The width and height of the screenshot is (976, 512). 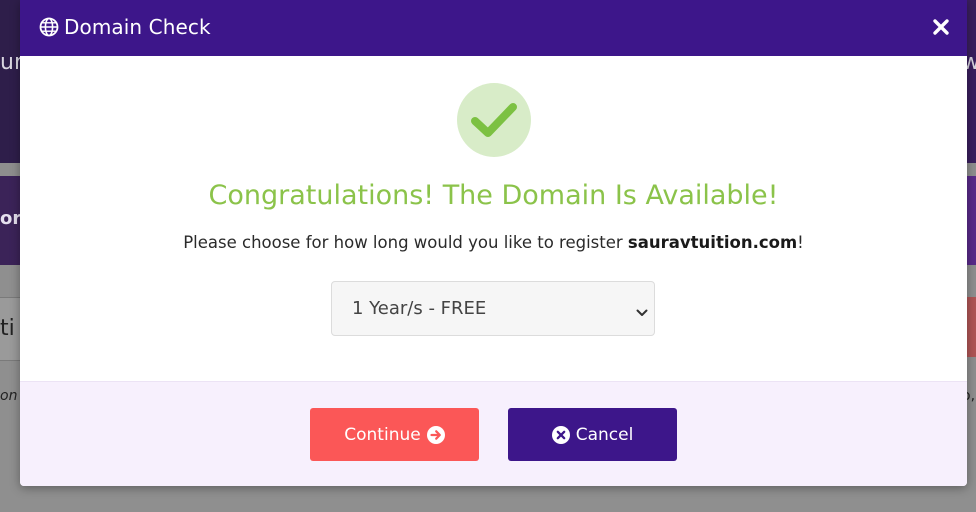 I want to click on modal-title: Domain Check, so click(x=137, y=27).